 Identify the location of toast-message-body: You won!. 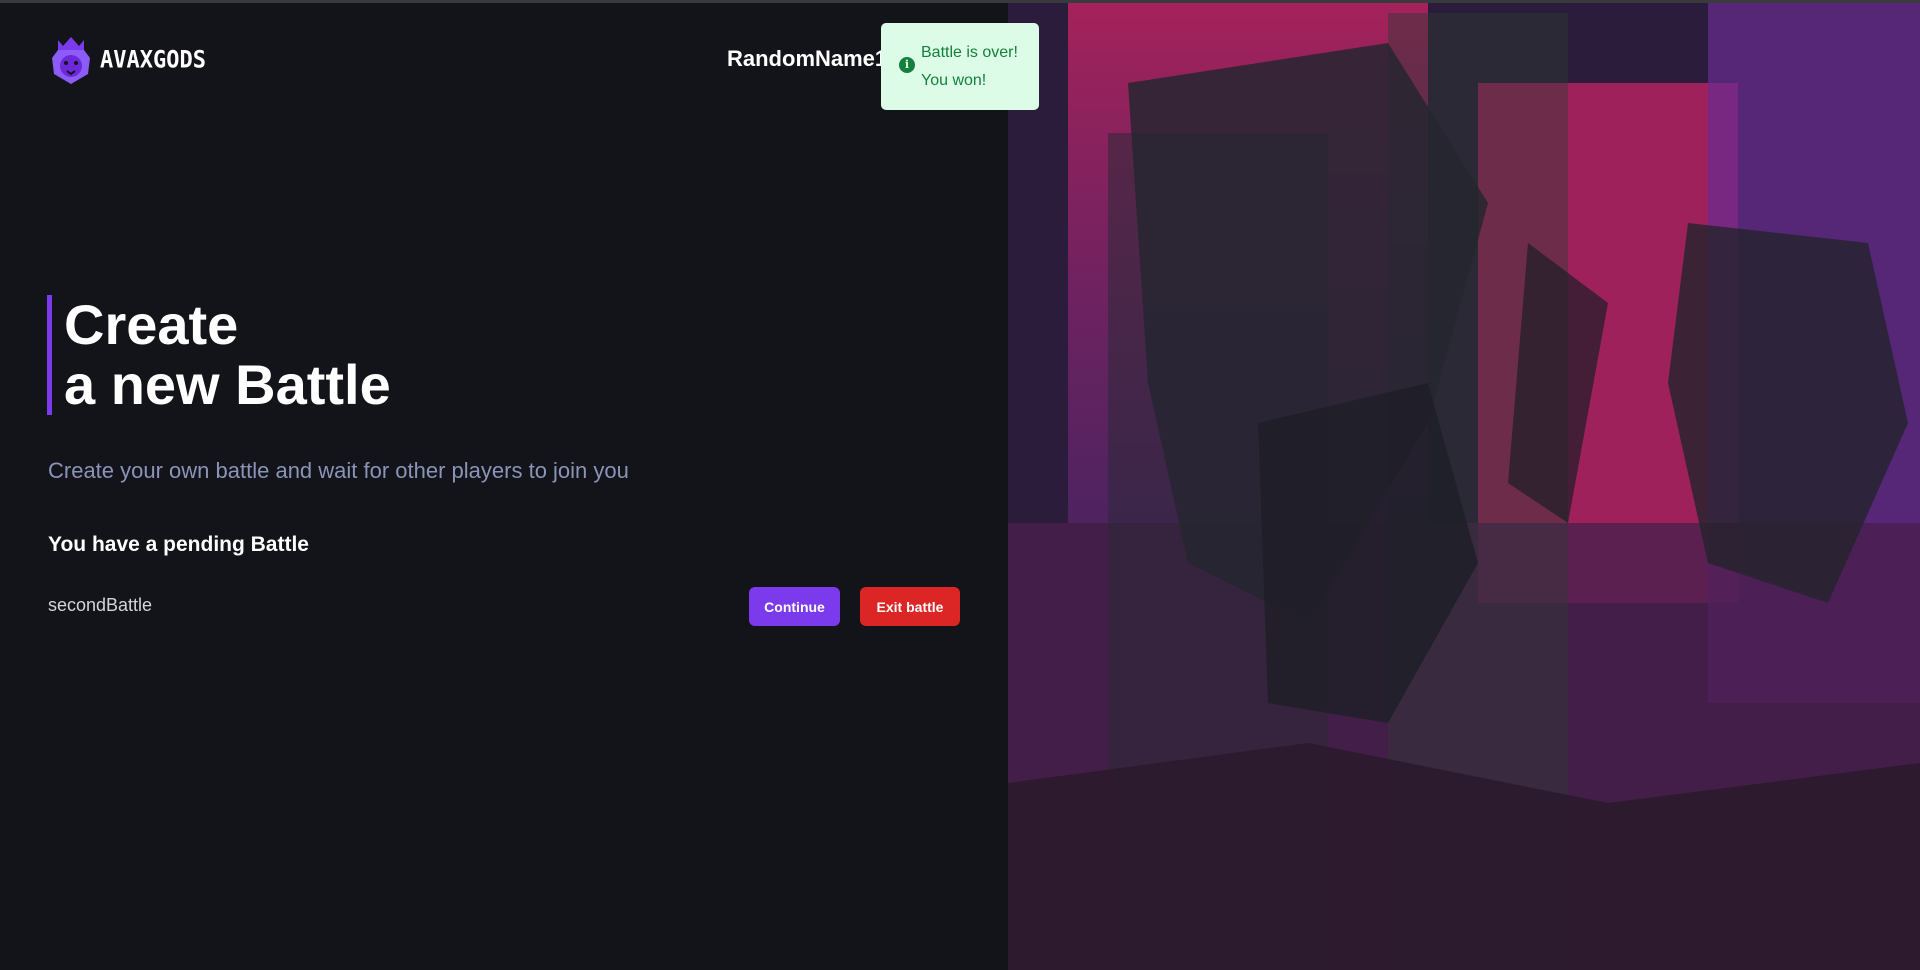
(954, 80).